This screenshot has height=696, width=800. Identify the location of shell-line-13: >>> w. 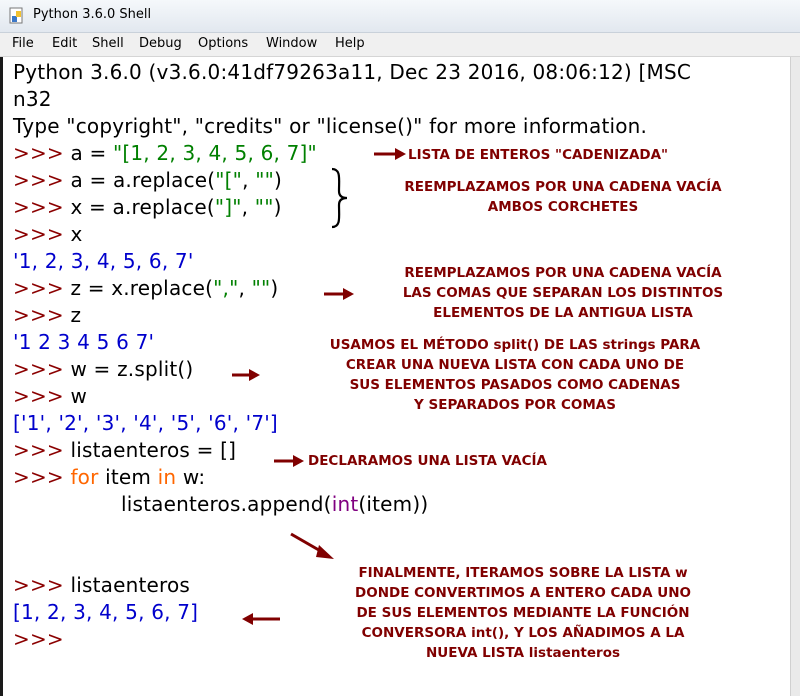
(50, 396).